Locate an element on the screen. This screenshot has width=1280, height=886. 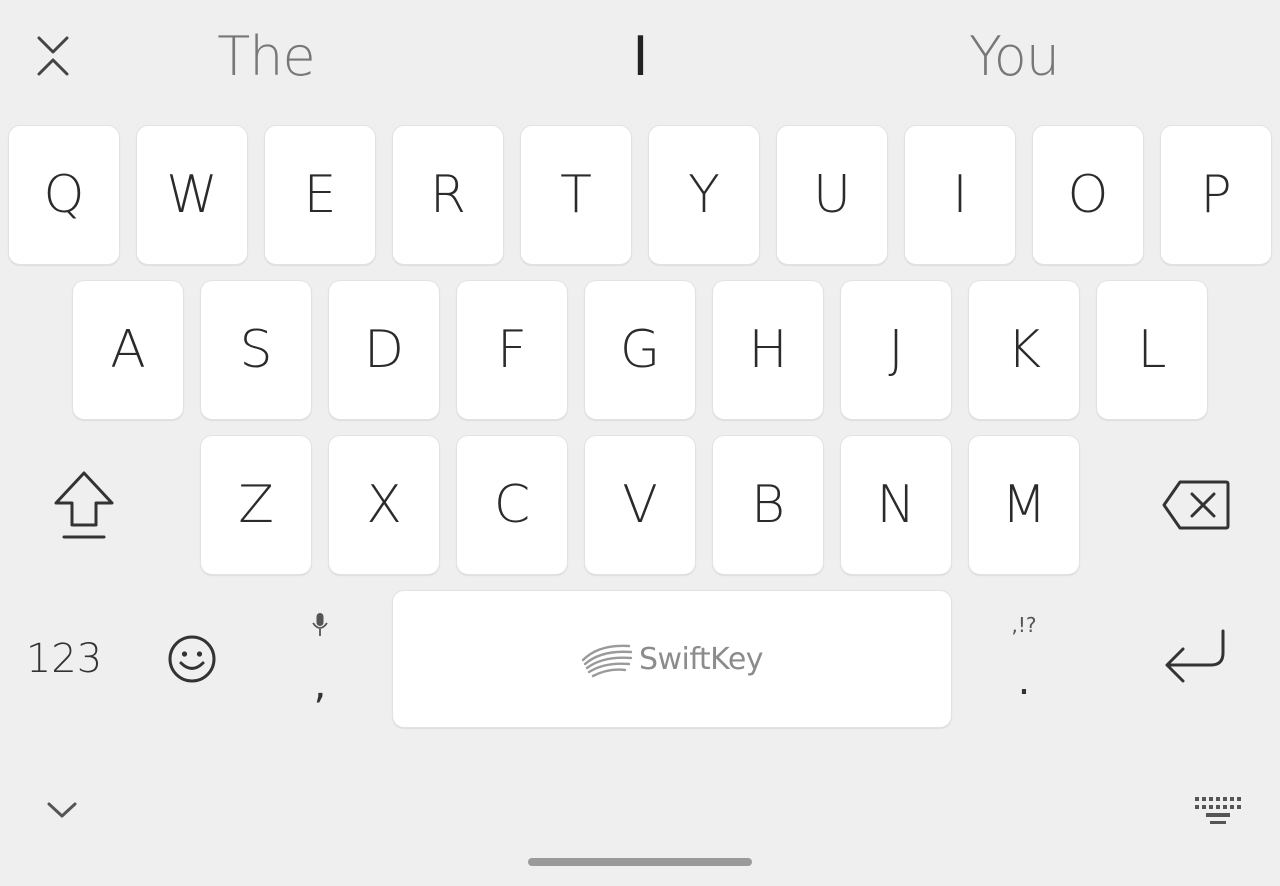
shift-key is located at coordinates (84, 505).